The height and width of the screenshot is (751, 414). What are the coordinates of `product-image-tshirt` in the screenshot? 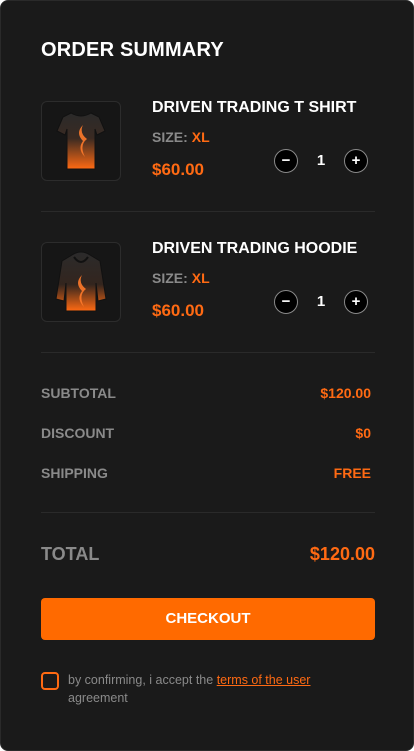 It's located at (81, 141).